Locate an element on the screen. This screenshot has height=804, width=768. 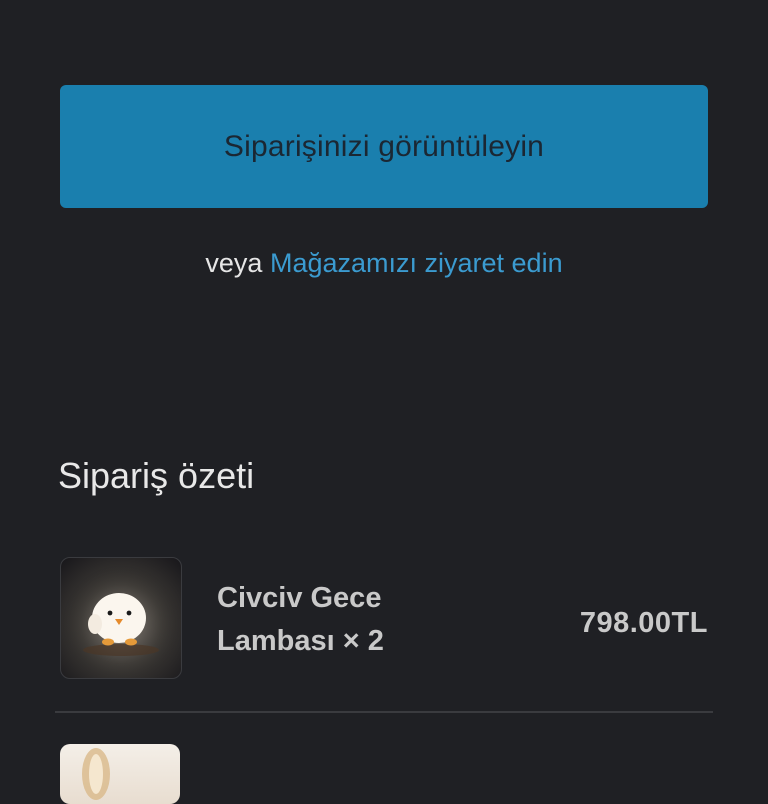
view-order-button-label: Siparişinizi görüntüleyin is located at coordinates (384, 146).